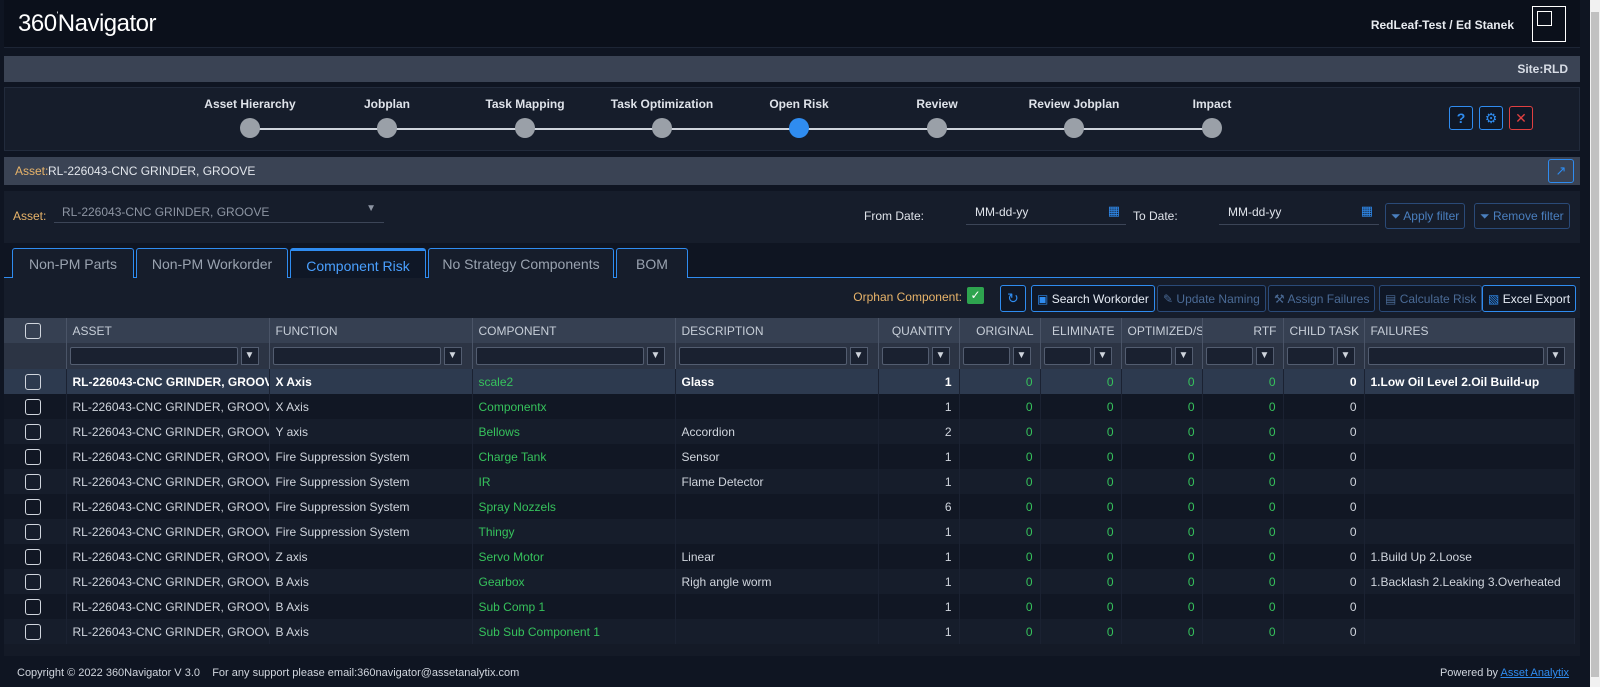 This screenshot has height=687, width=1600. I want to click on wizard-step: Jobplan, so click(387, 113).